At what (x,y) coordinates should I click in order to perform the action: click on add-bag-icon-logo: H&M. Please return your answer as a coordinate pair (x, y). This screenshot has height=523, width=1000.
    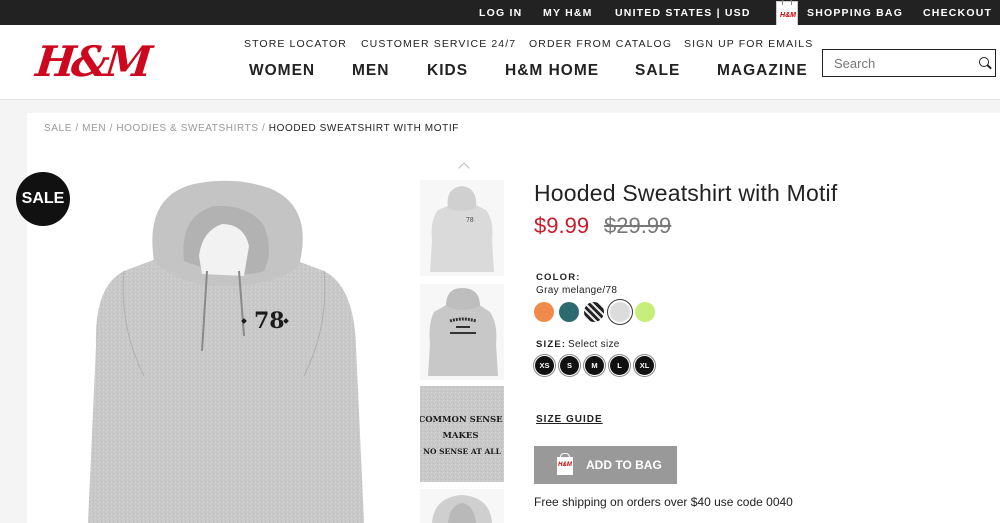
    Looking at the image, I should click on (565, 465).